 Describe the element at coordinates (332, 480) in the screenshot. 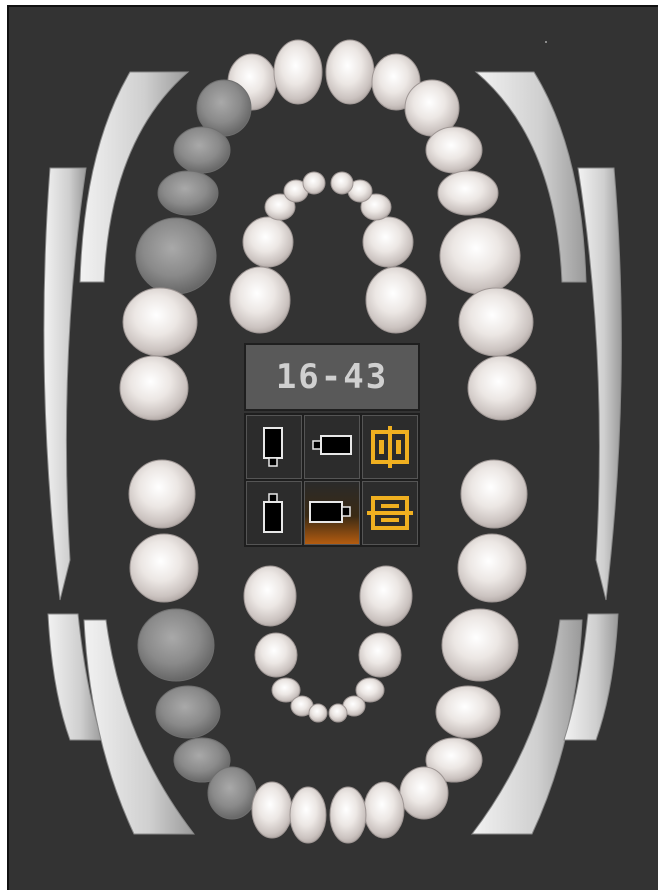

I see `view-tool-grid` at that location.